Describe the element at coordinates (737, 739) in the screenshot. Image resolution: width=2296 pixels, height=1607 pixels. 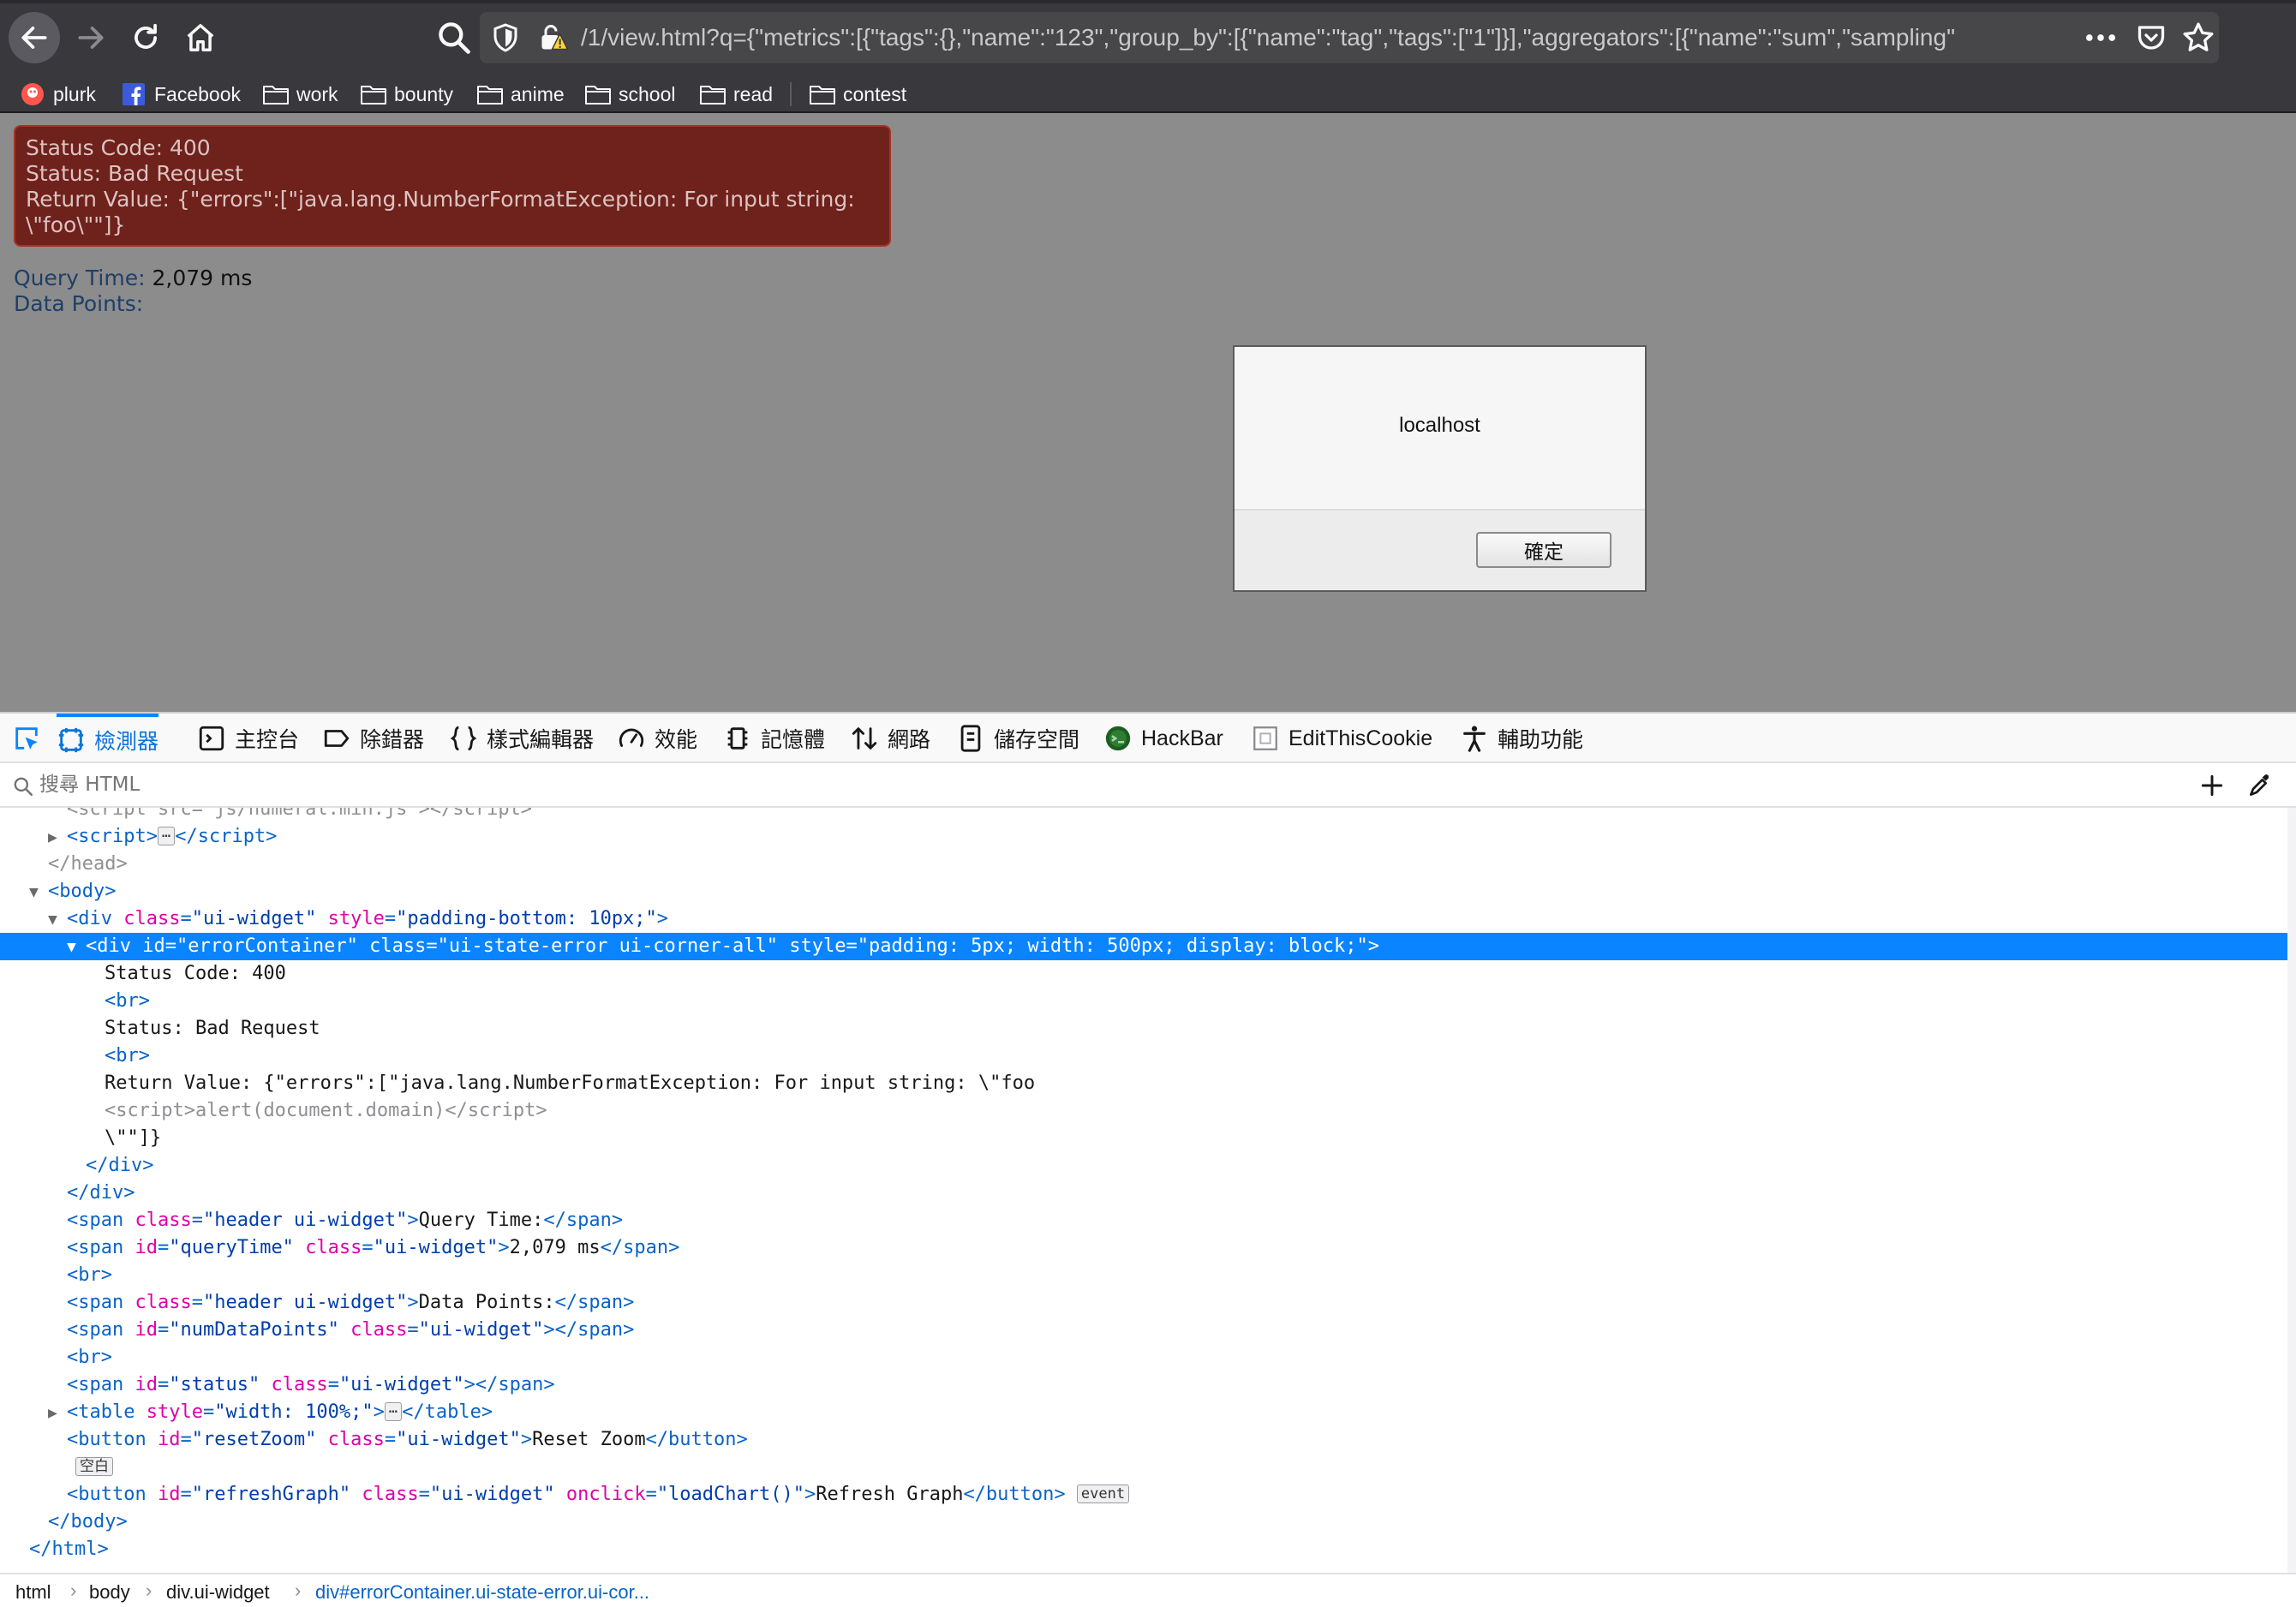
I see `memory-chip-icon` at that location.